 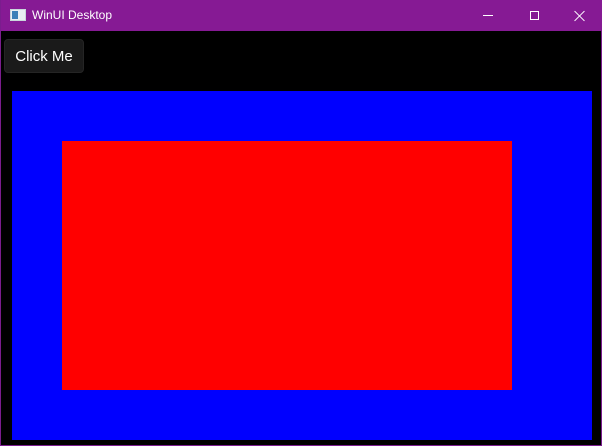 I want to click on close-icon, so click(x=580, y=16).